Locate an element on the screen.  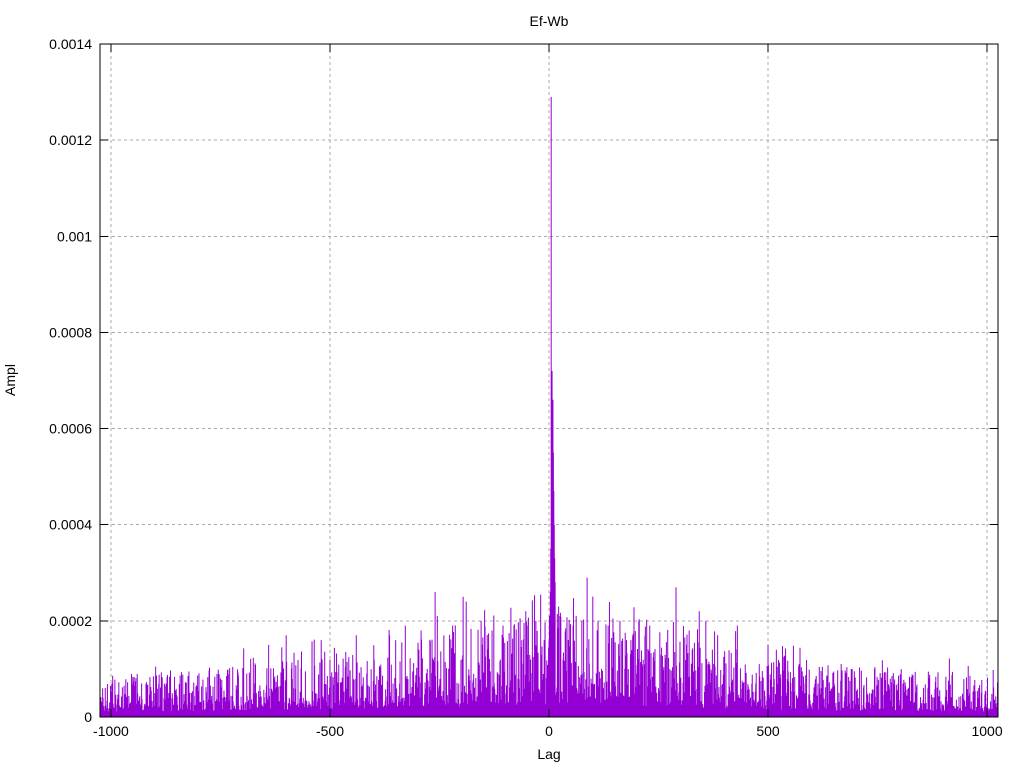
y-tick-label: 0.0002 is located at coordinates (70, 621).